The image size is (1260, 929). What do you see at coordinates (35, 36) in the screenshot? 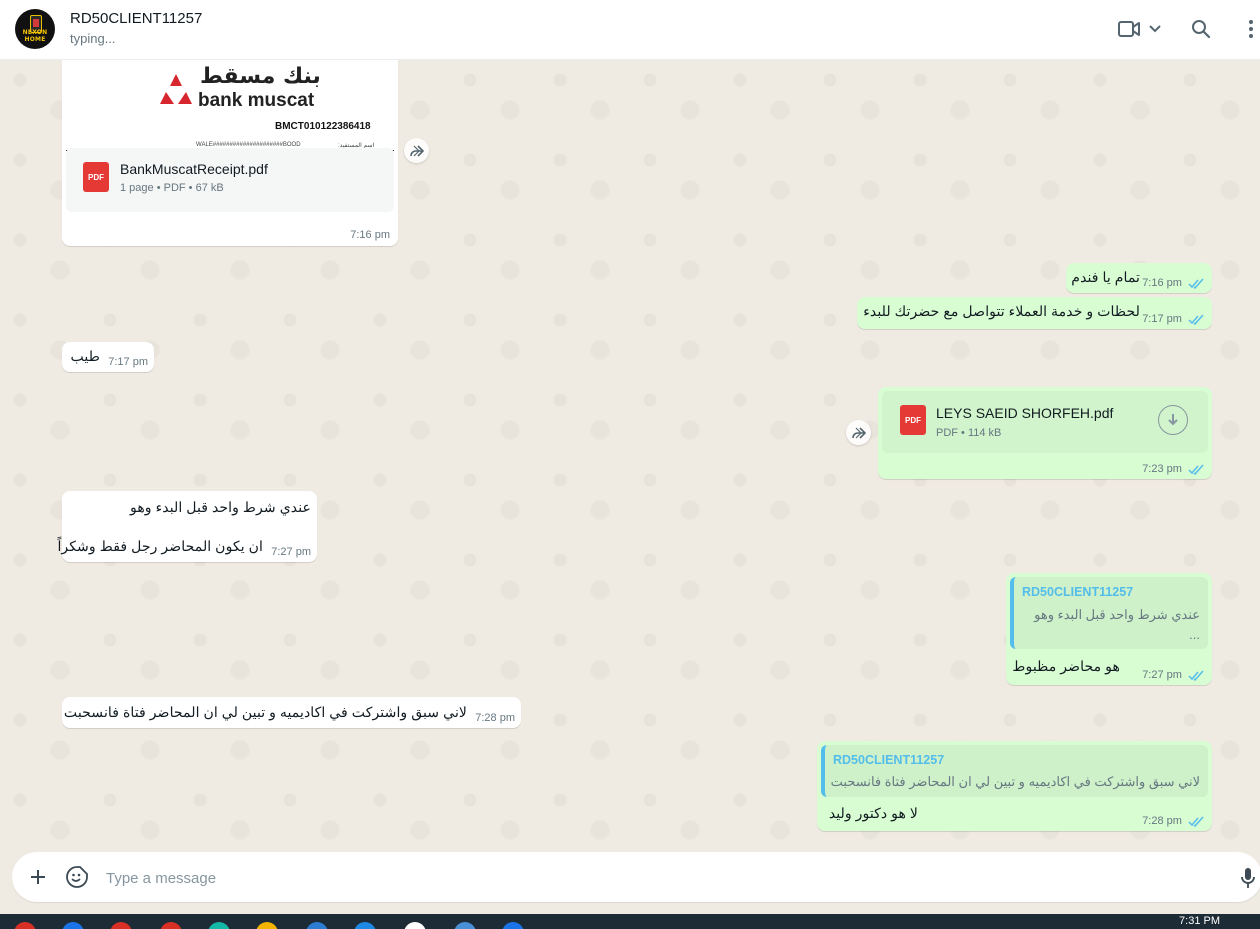
I see `avatar-logo-text: NEXON HOME` at bounding box center [35, 36].